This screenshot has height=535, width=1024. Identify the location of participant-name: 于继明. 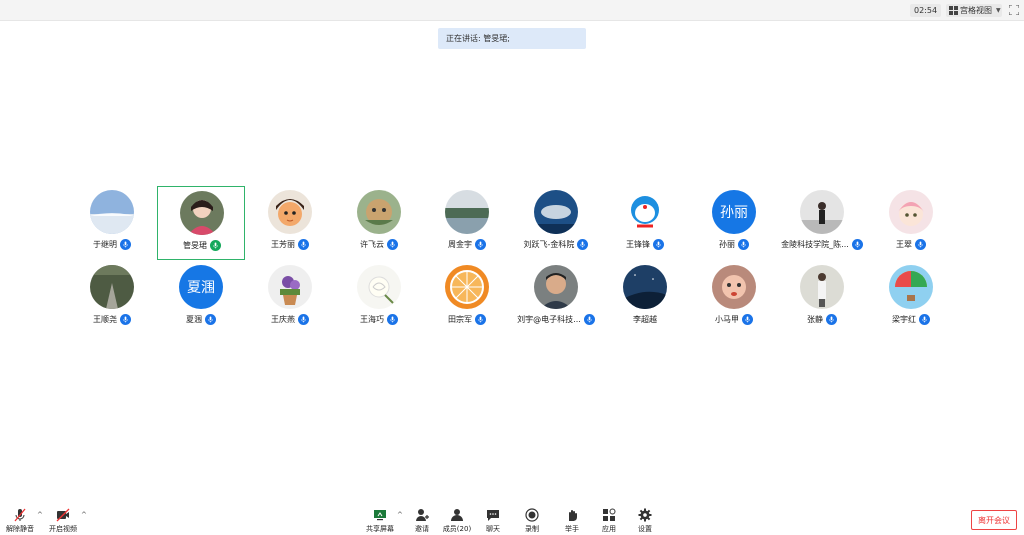
(105, 244).